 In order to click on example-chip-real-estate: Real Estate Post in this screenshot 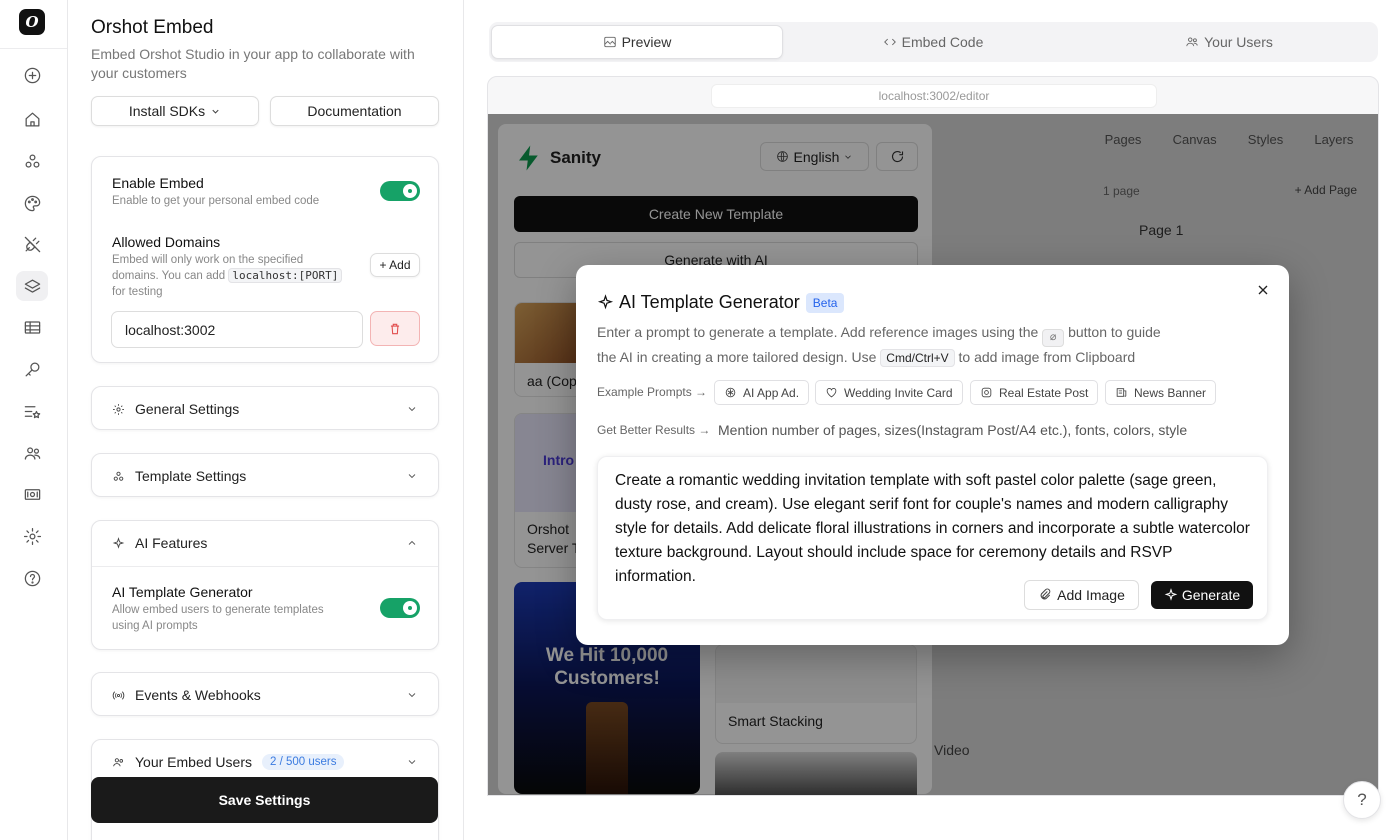, I will do `click(1034, 392)`.